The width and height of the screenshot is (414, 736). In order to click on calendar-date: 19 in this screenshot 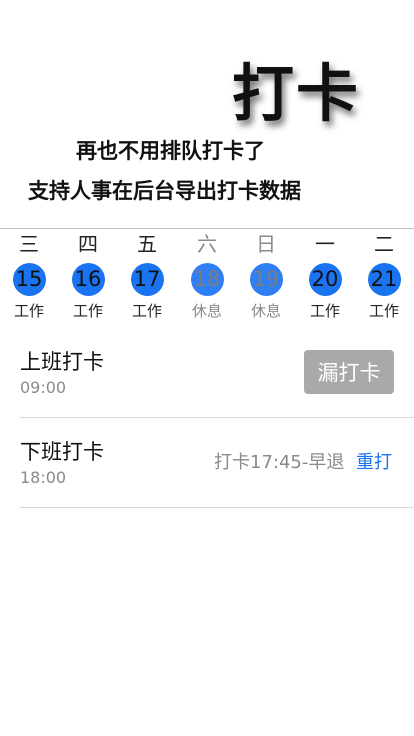, I will do `click(266, 279)`.